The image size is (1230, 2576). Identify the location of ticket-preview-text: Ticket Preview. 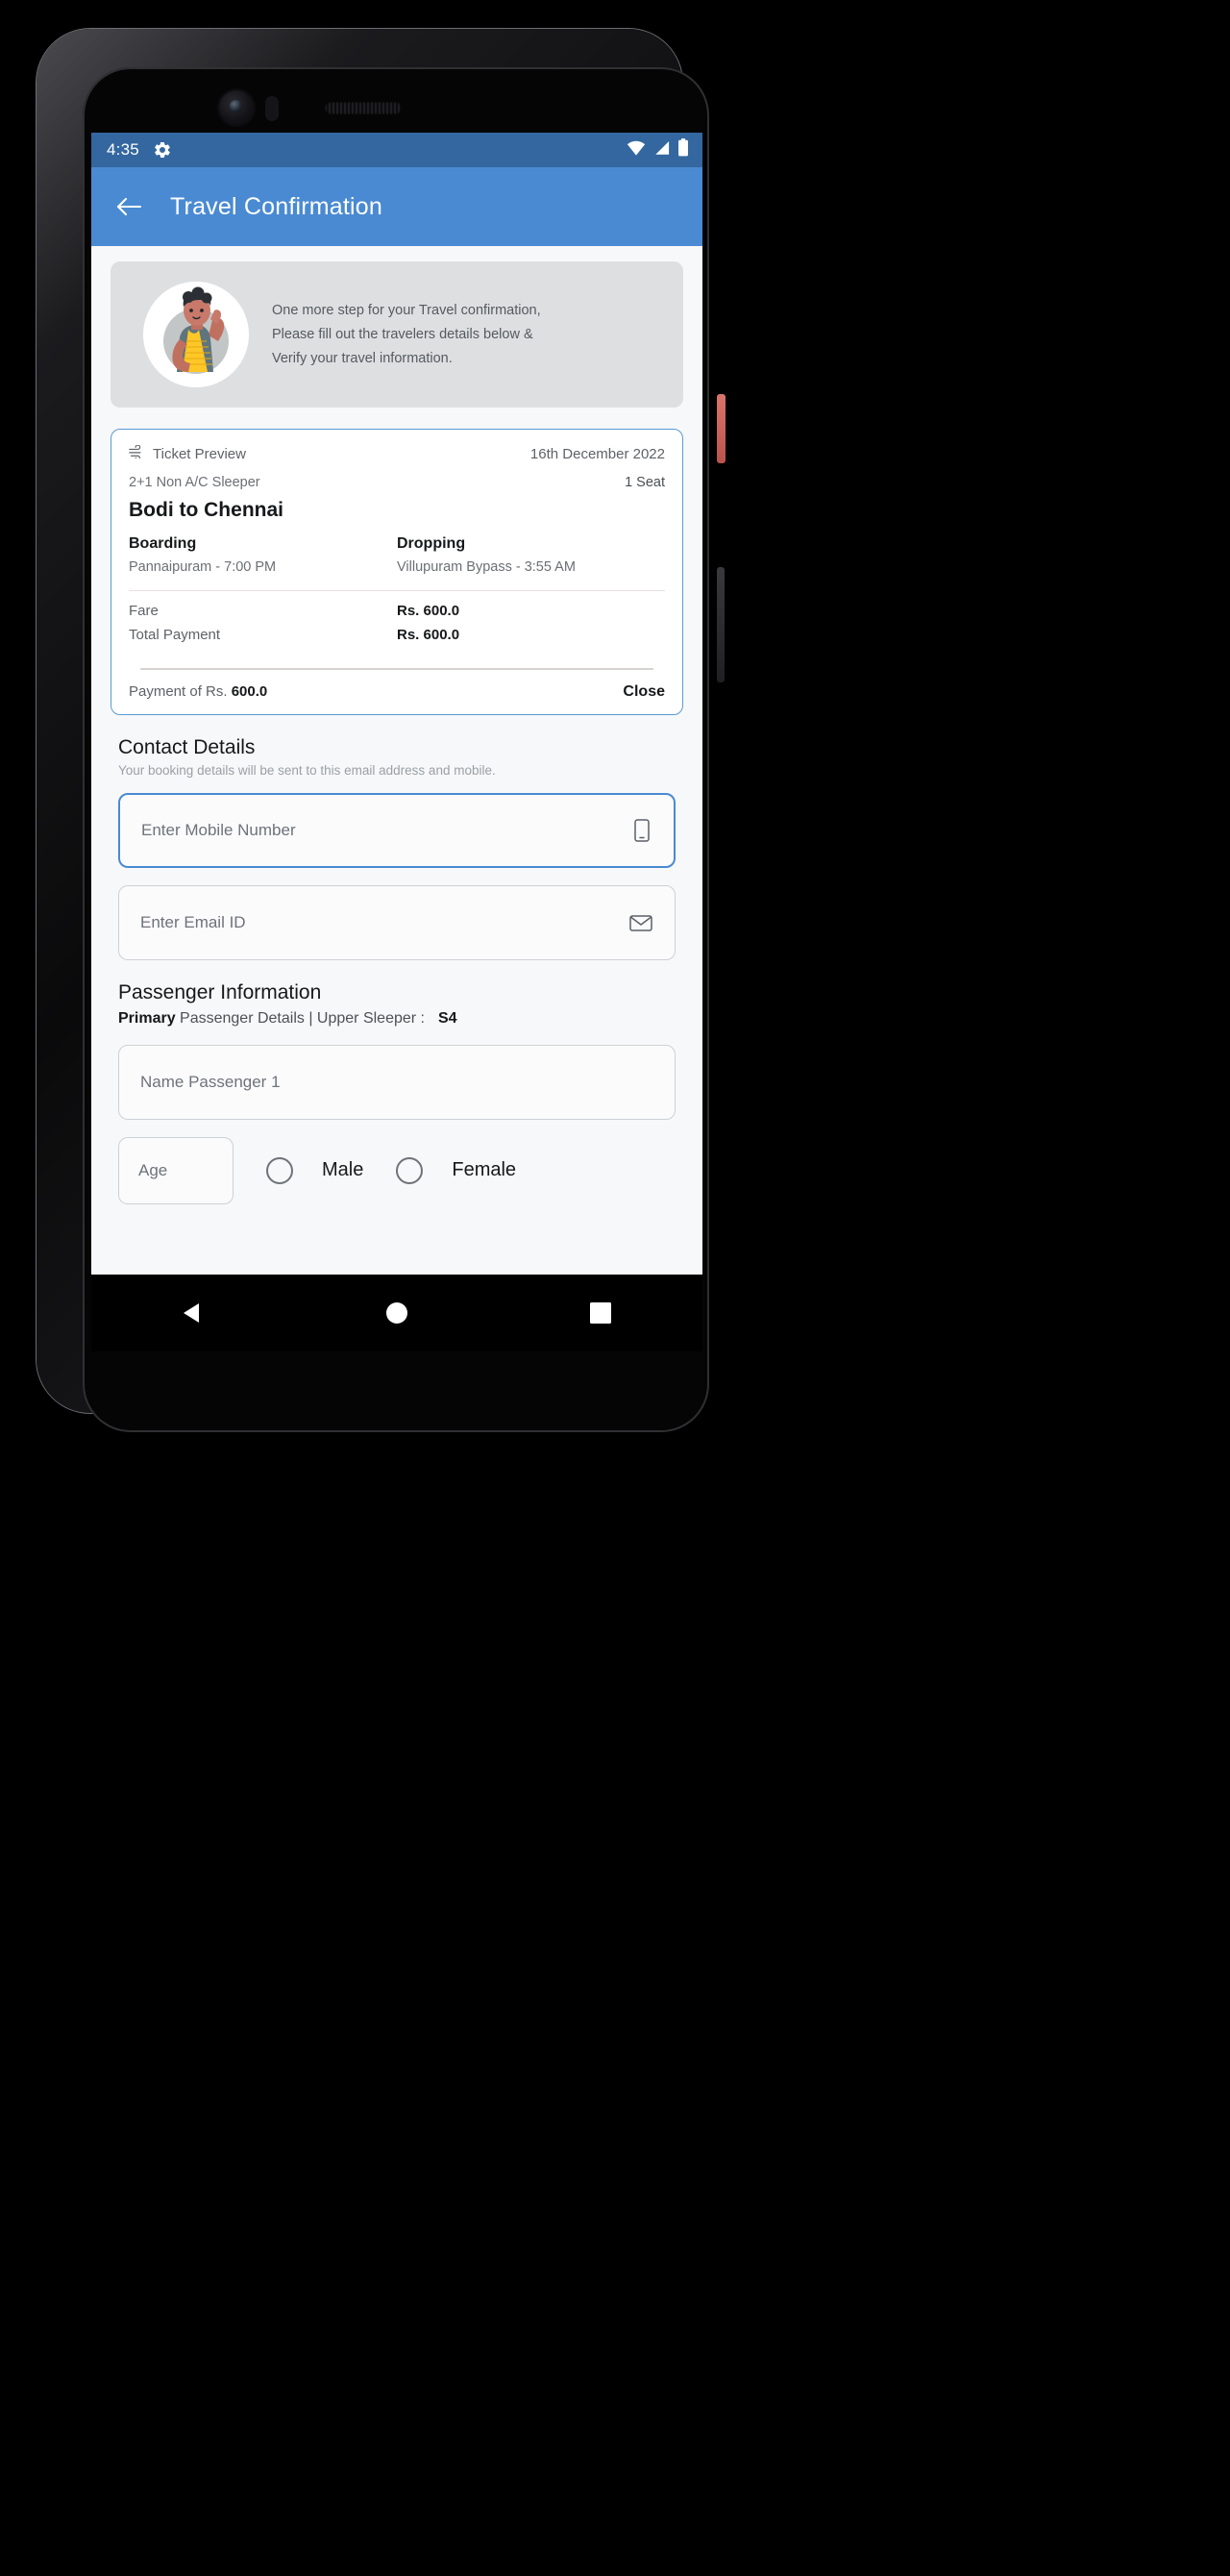
(199, 454).